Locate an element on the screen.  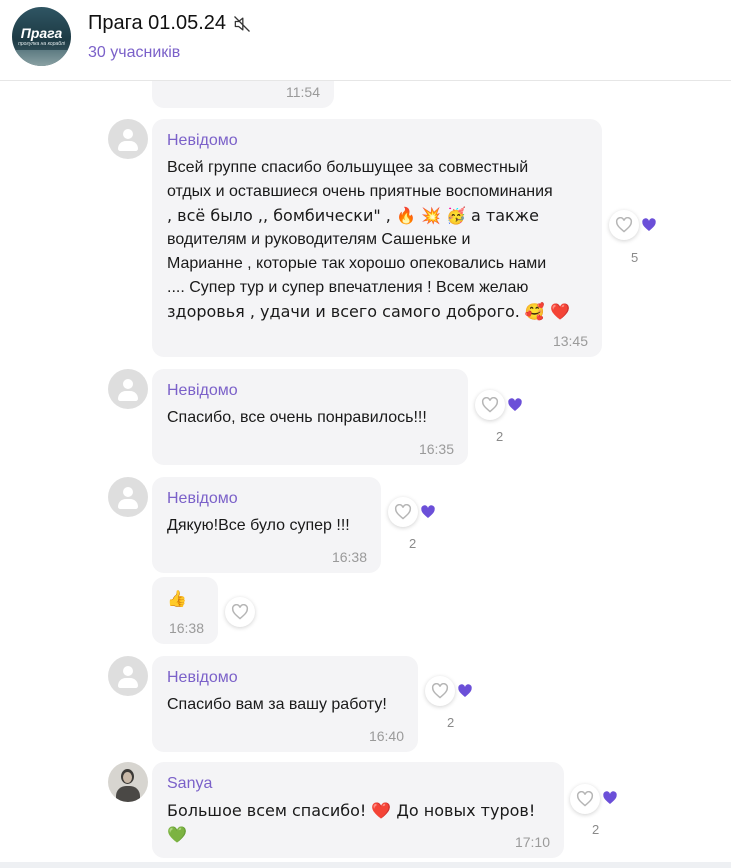
group-avatar: Прага прогулка на кораблі is located at coordinates (41, 36).